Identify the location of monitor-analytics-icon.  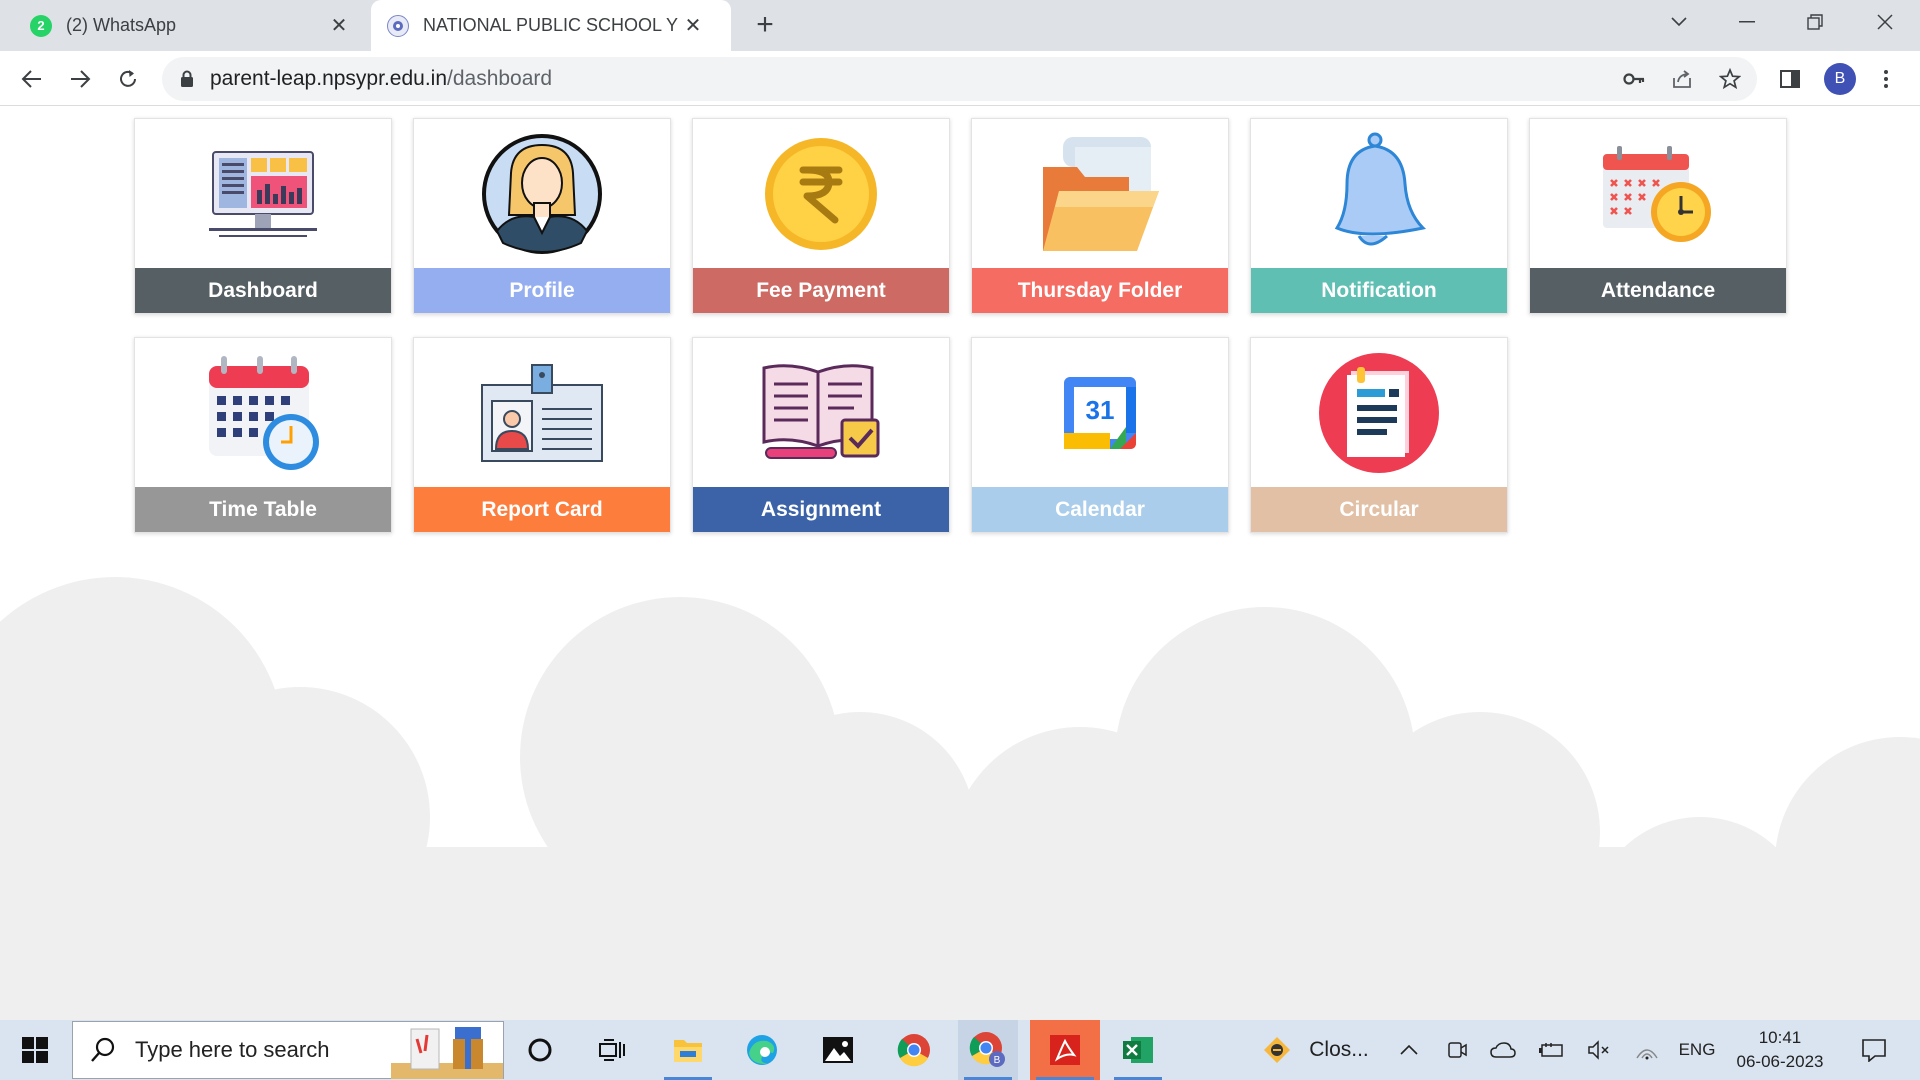
(263, 194).